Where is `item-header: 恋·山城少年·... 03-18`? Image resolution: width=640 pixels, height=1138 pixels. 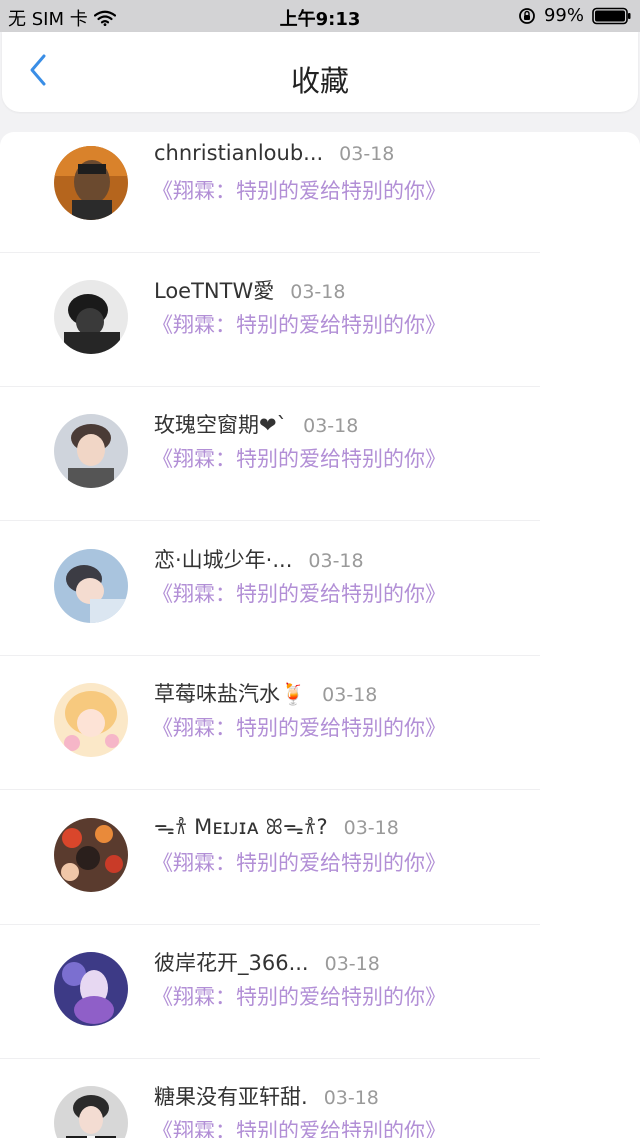 item-header: 恋·山城少年·... 03-18 is located at coordinates (259, 559).